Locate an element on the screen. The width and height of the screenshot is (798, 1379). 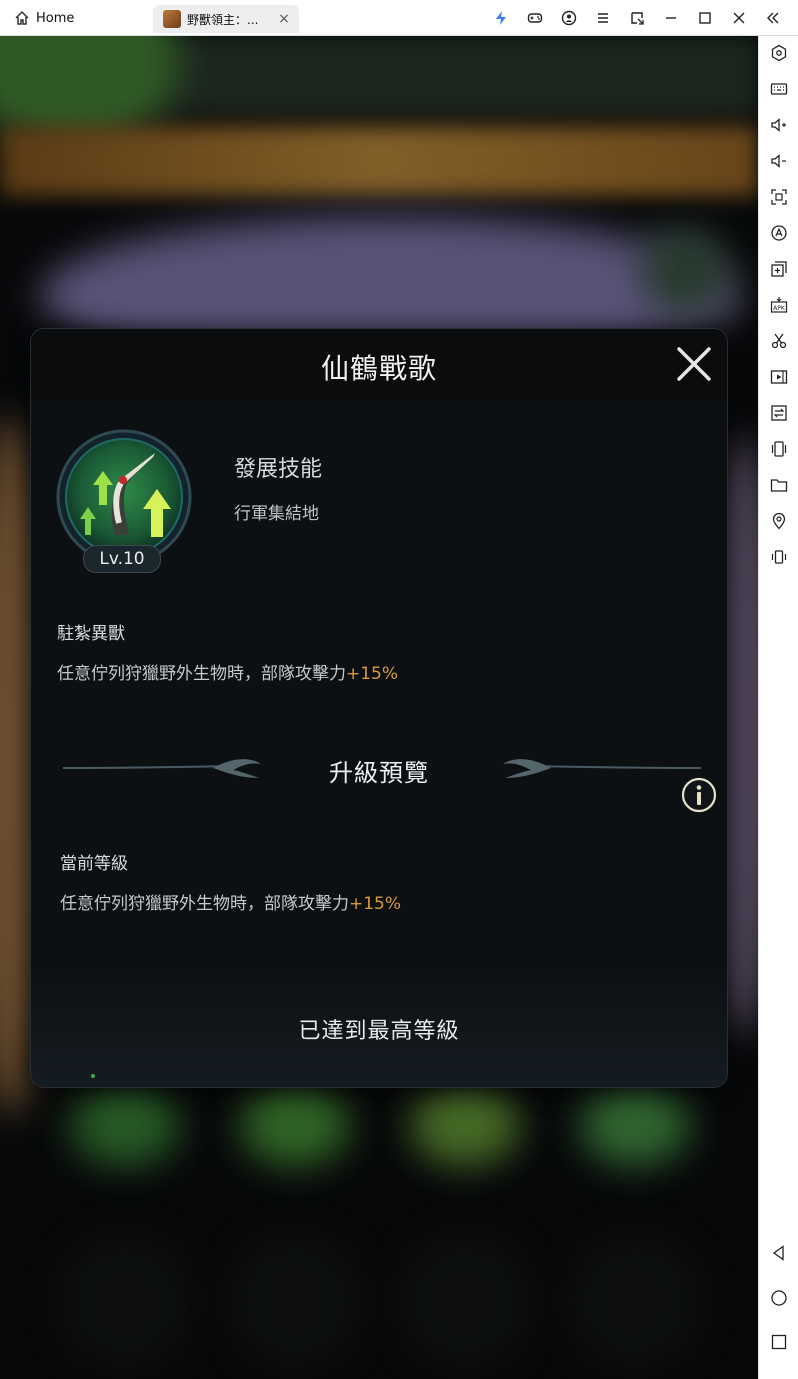
close-icon is located at coordinates (739, 18).